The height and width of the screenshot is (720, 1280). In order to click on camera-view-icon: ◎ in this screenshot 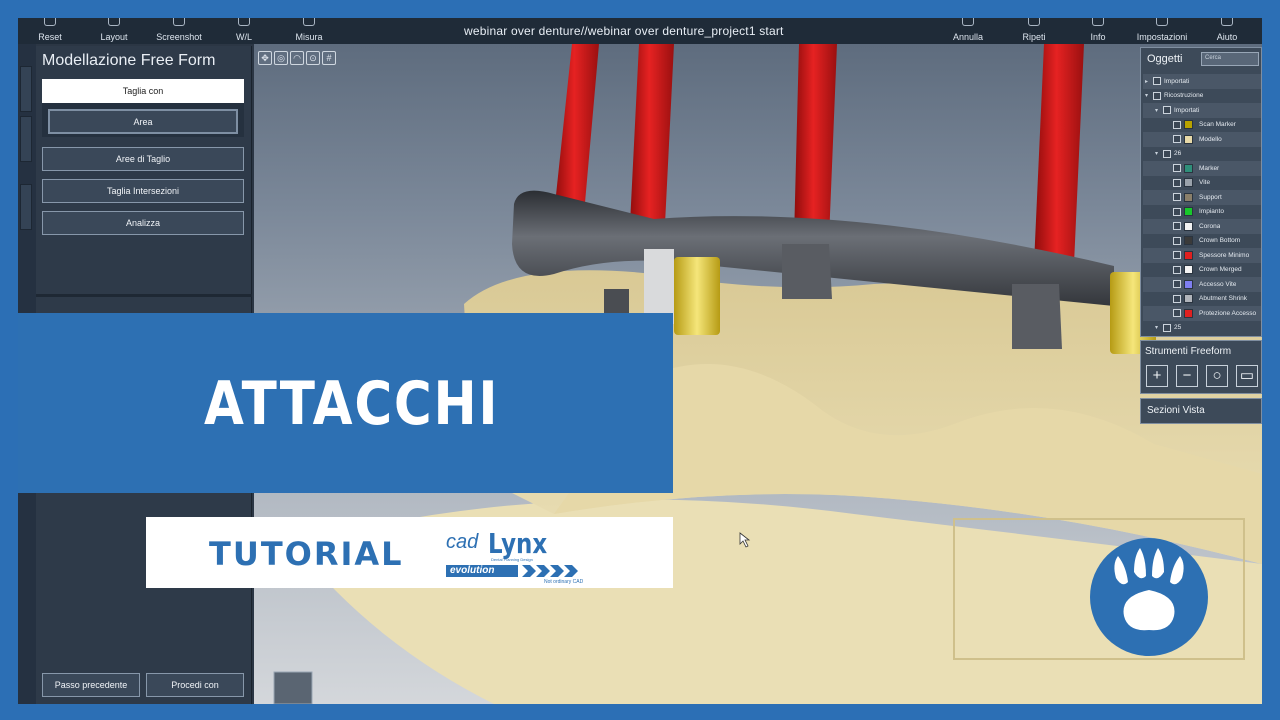, I will do `click(281, 58)`.